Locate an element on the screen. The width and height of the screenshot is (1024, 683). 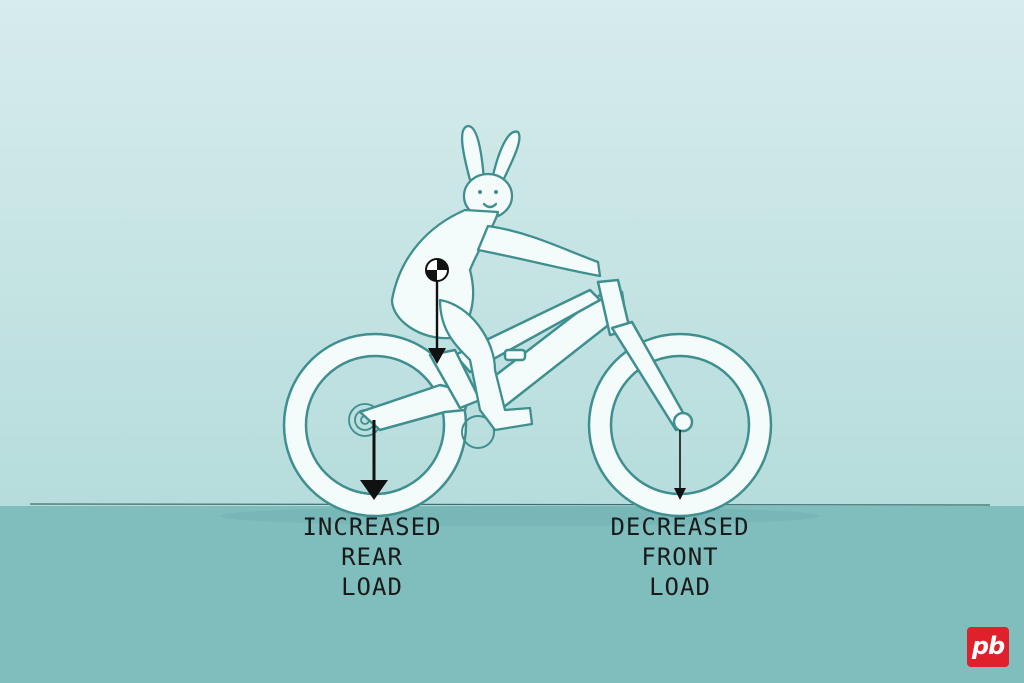
rabbit-eye-right is located at coordinates (496, 192).